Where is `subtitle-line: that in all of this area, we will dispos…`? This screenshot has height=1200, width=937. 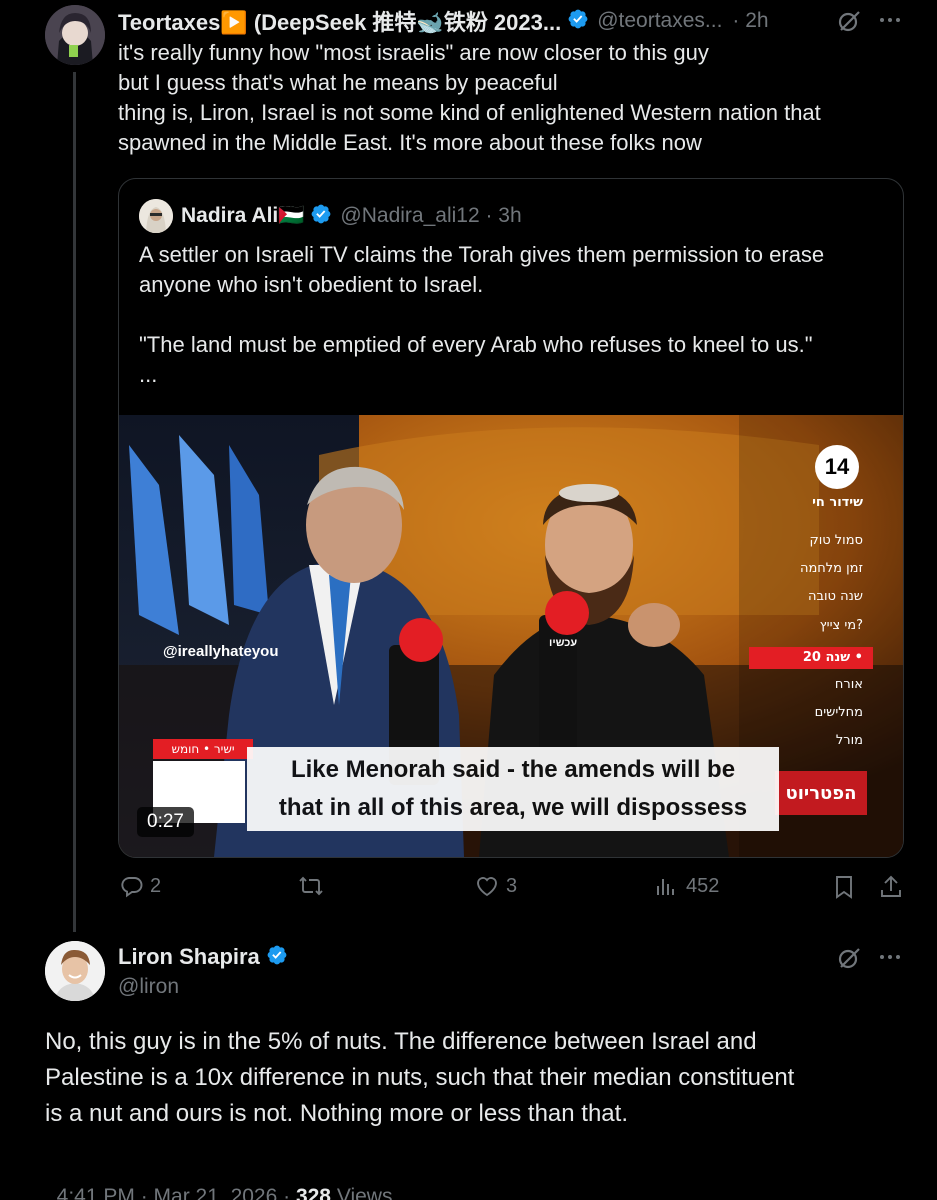
subtitle-line: that in all of this area, we will dispos… is located at coordinates (513, 807).